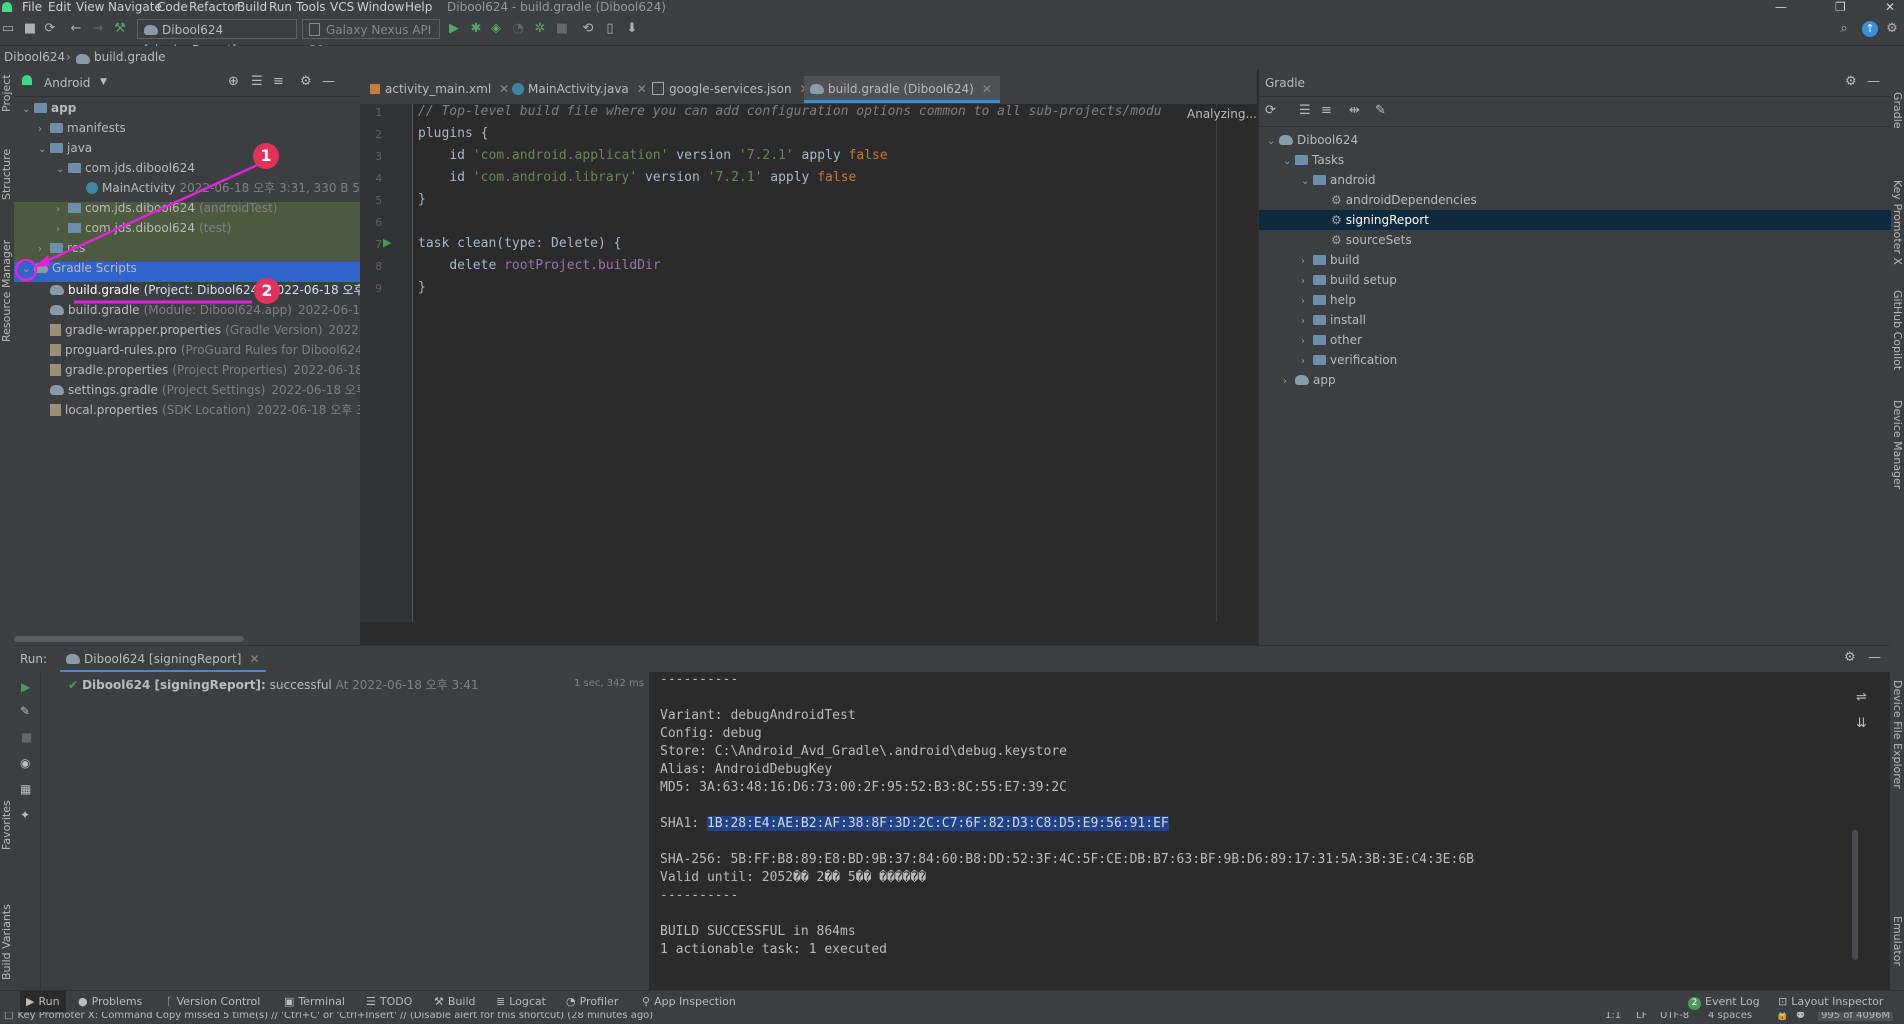  I want to click on gradle-tree-item: ⚙ androidDependencies, so click(1398, 200).